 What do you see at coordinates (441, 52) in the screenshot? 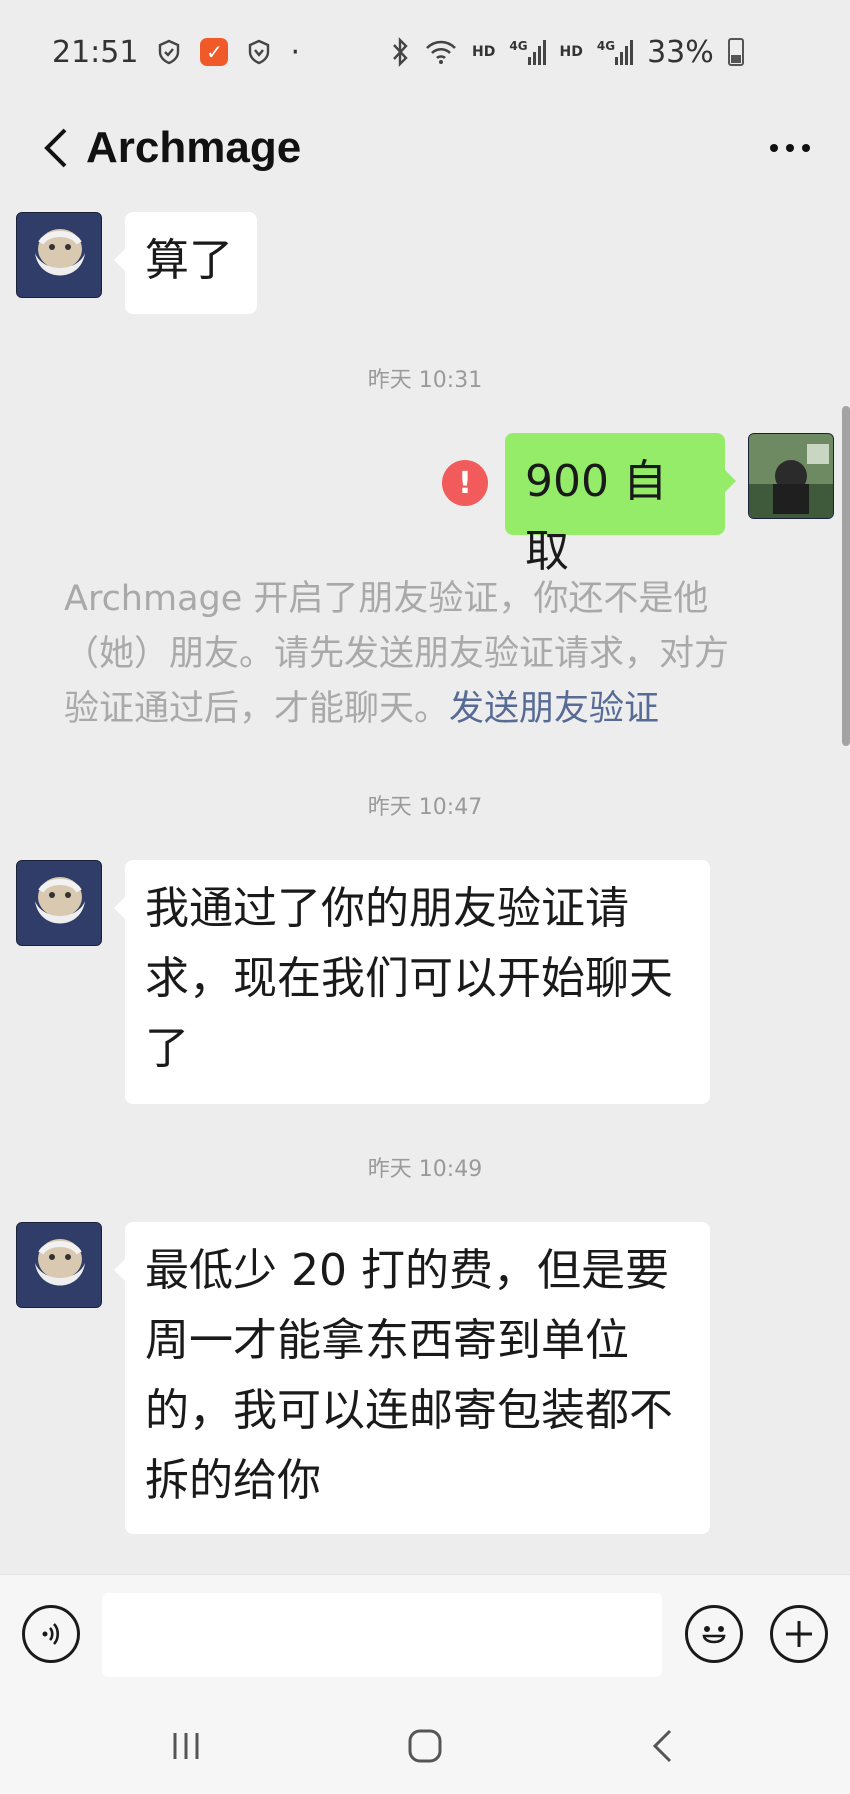
I see `wifi-icon` at bounding box center [441, 52].